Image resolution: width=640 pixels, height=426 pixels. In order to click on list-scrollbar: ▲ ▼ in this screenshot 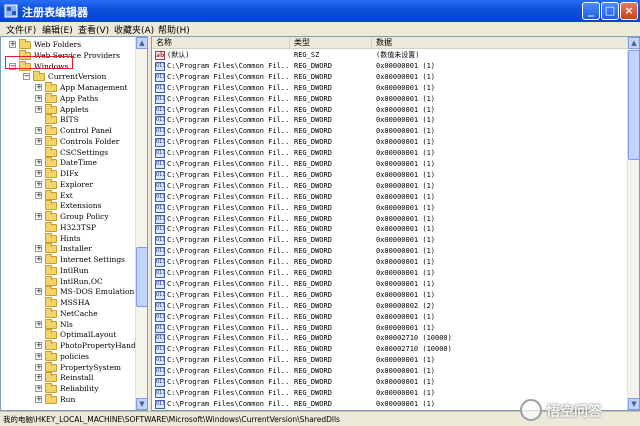, I will do `click(633, 223)`.